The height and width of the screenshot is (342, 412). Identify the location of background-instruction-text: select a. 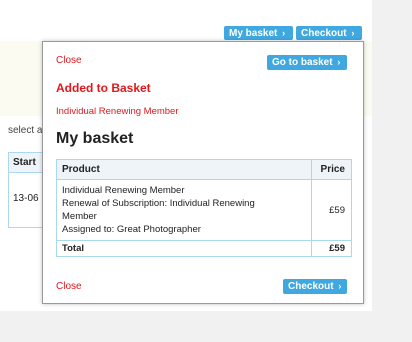
(25, 130).